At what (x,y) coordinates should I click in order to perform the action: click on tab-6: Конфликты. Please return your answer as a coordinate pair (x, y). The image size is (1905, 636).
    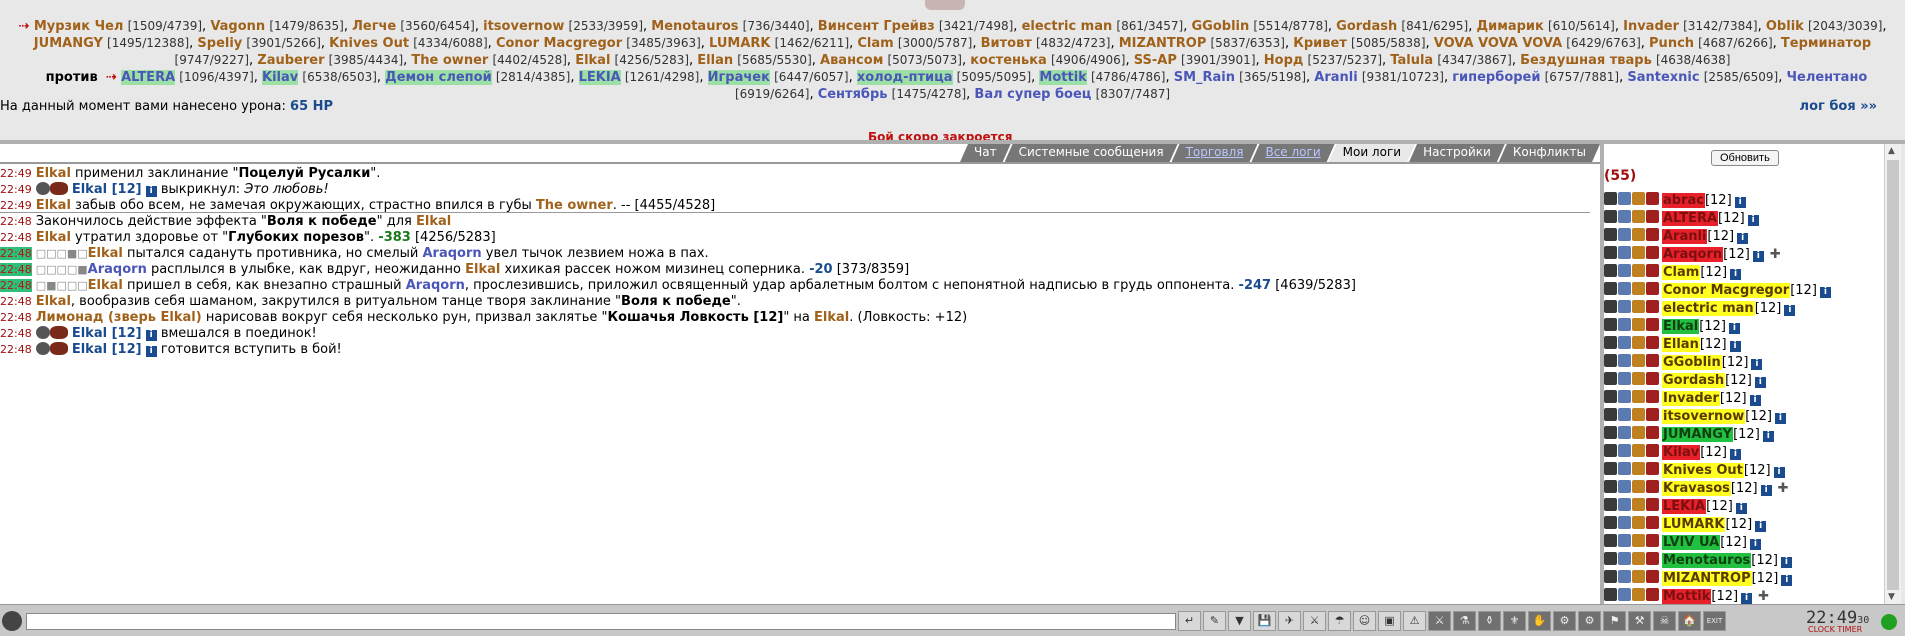
    Looking at the image, I should click on (1549, 153).